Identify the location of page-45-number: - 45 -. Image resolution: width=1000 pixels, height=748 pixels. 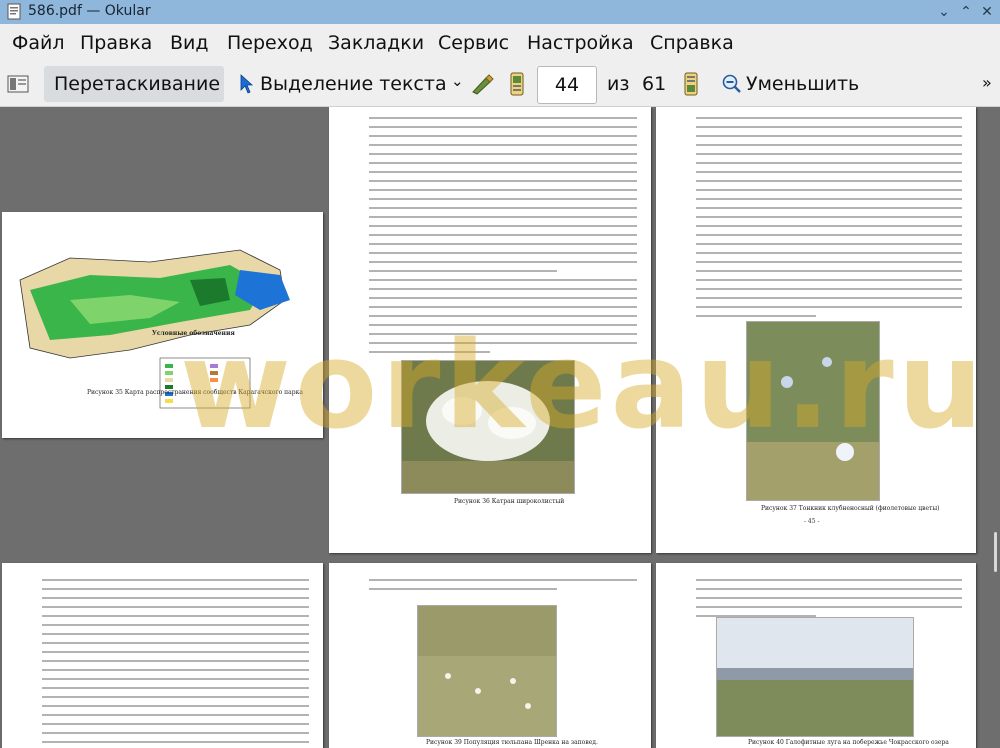
(812, 521).